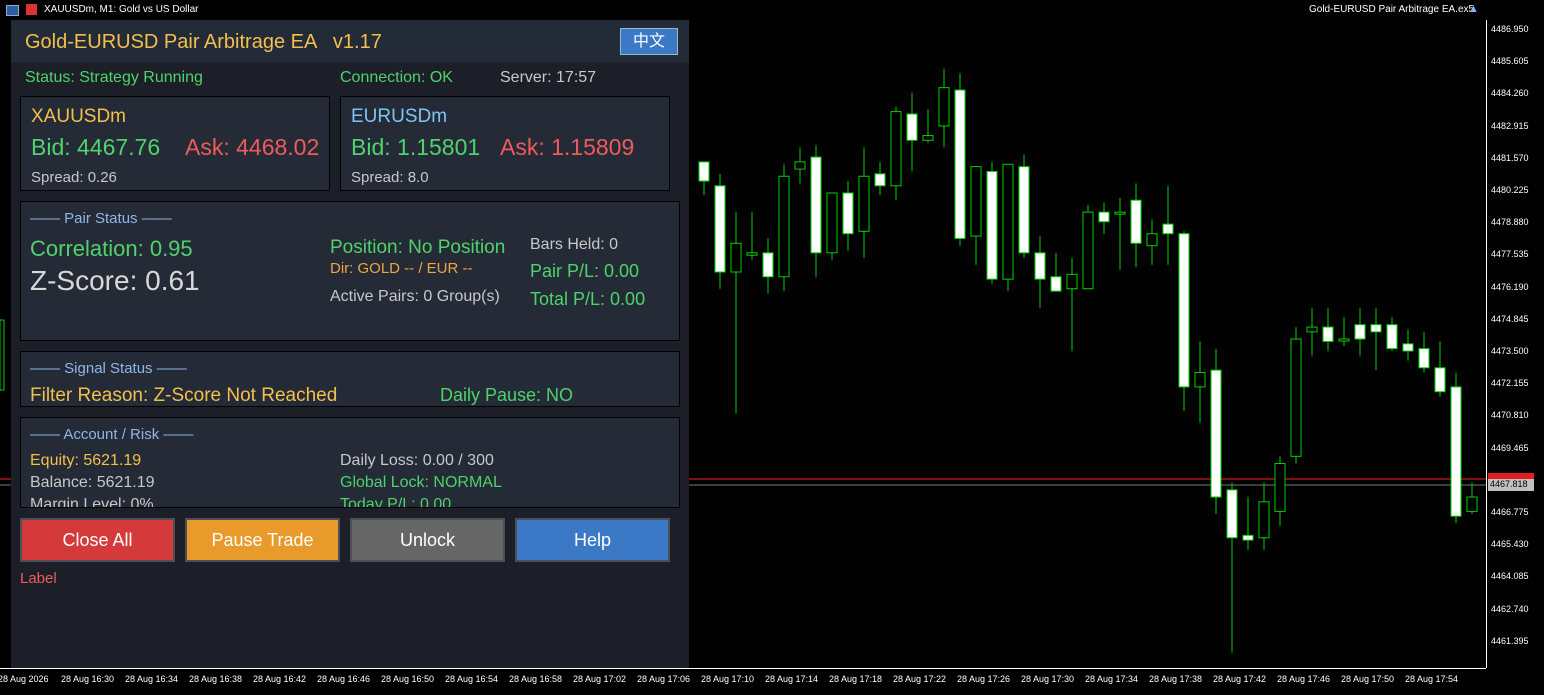  What do you see at coordinates (31, 9) in the screenshot?
I see `symbol-icon` at bounding box center [31, 9].